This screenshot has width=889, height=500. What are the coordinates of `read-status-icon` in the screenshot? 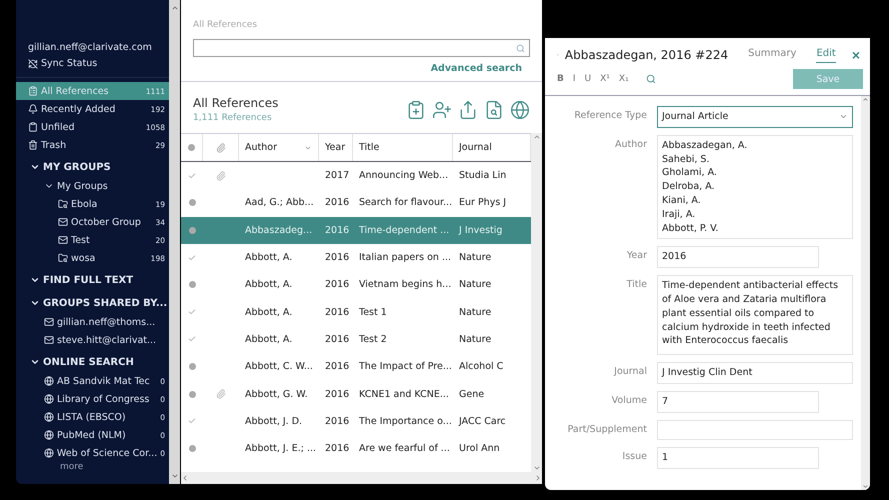 It's located at (191, 147).